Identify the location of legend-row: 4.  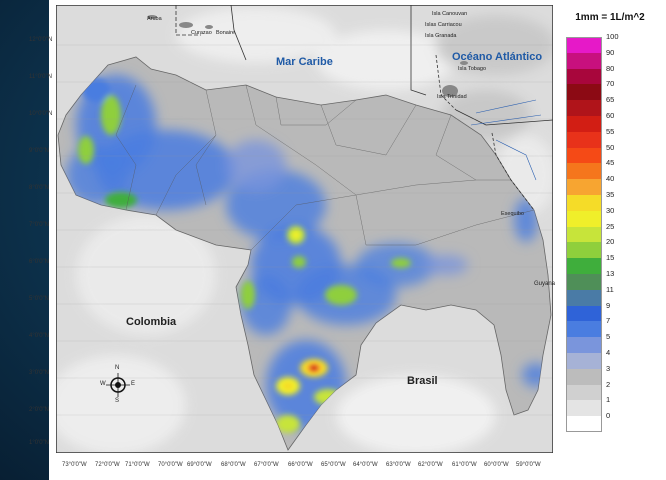
(611, 358).